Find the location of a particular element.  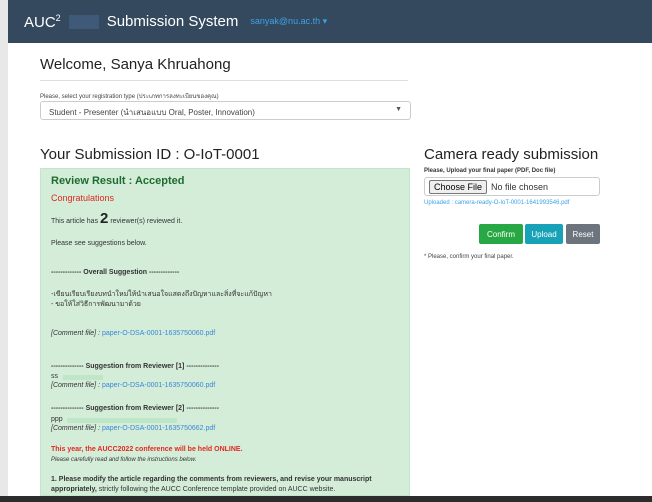

user-menu-dropdown: sanyak@nu.ac.th ▾ is located at coordinates (288, 21).